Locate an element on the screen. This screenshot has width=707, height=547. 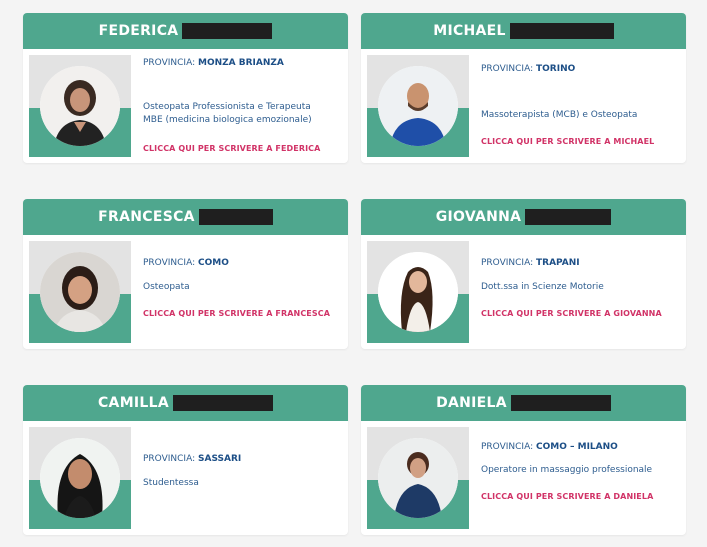
province-line: PROVINCIA: MONZA BRIANZA is located at coordinates (213, 63).